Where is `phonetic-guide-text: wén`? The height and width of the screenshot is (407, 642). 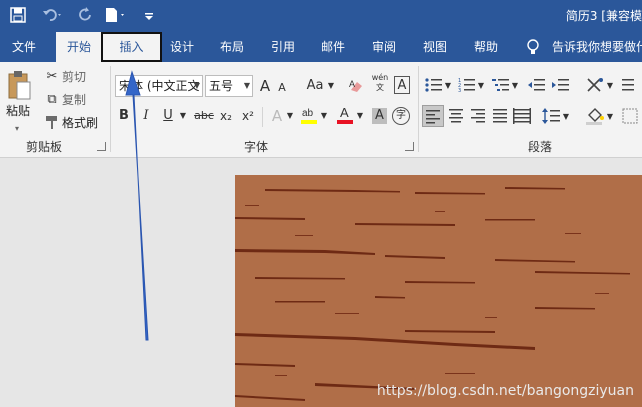
phonetic-guide-text: wén is located at coordinates (380, 77).